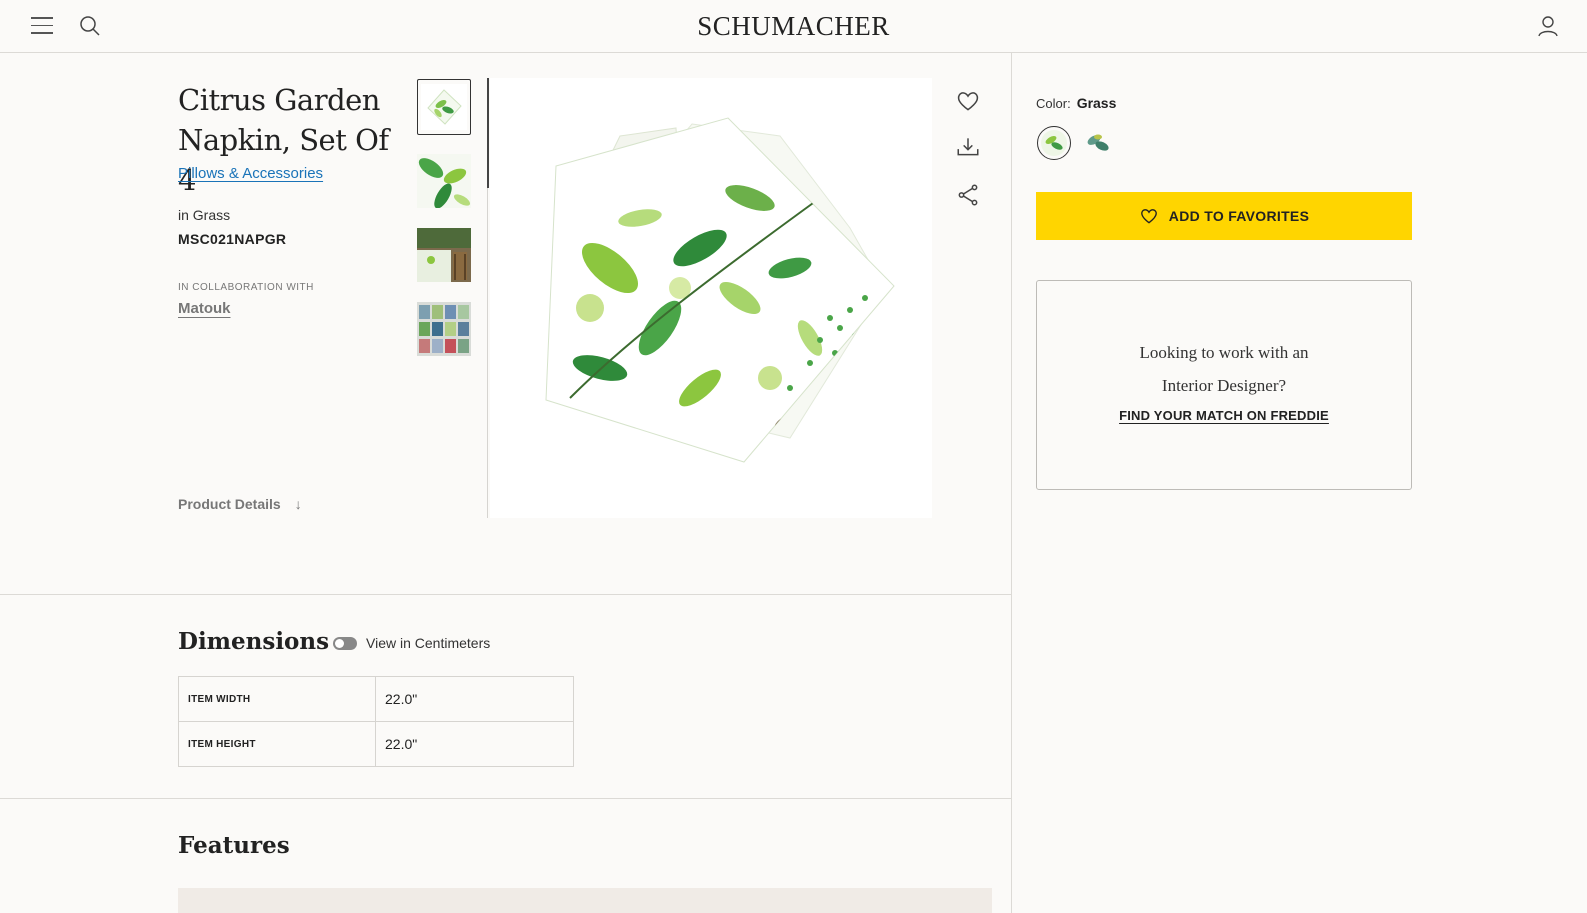  I want to click on product-sku: MSC021NAPGR, so click(232, 239).